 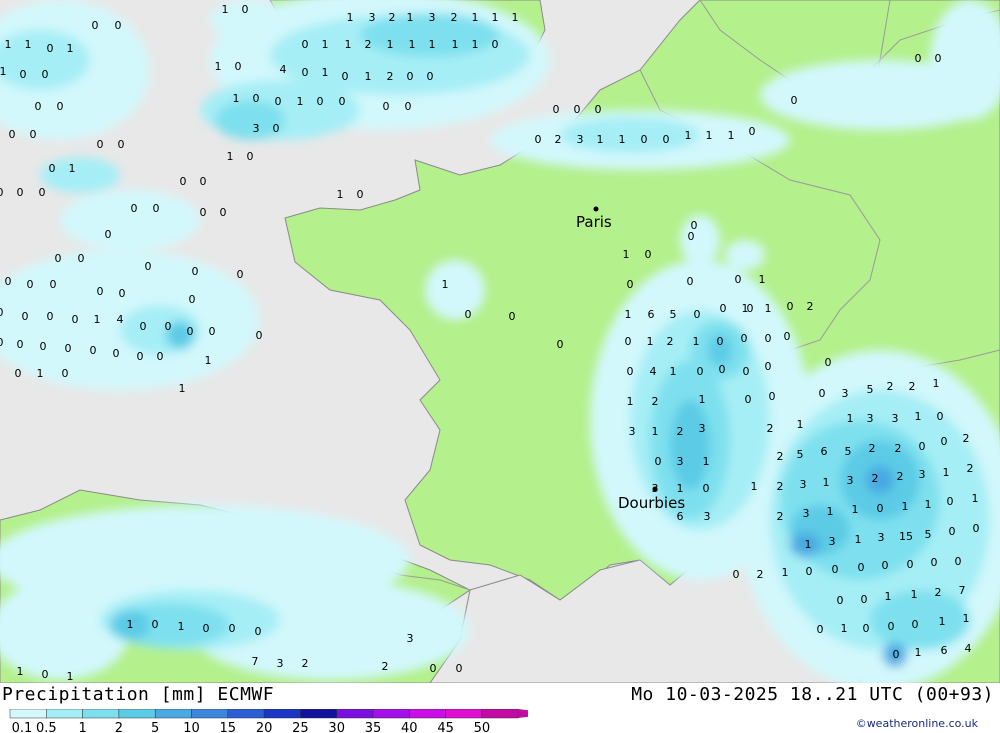 I want to click on color-scale-legend: 0.1 0.5 1 2 5 10 15 20 25 30 35 40 45 50, so click(x=268, y=721).